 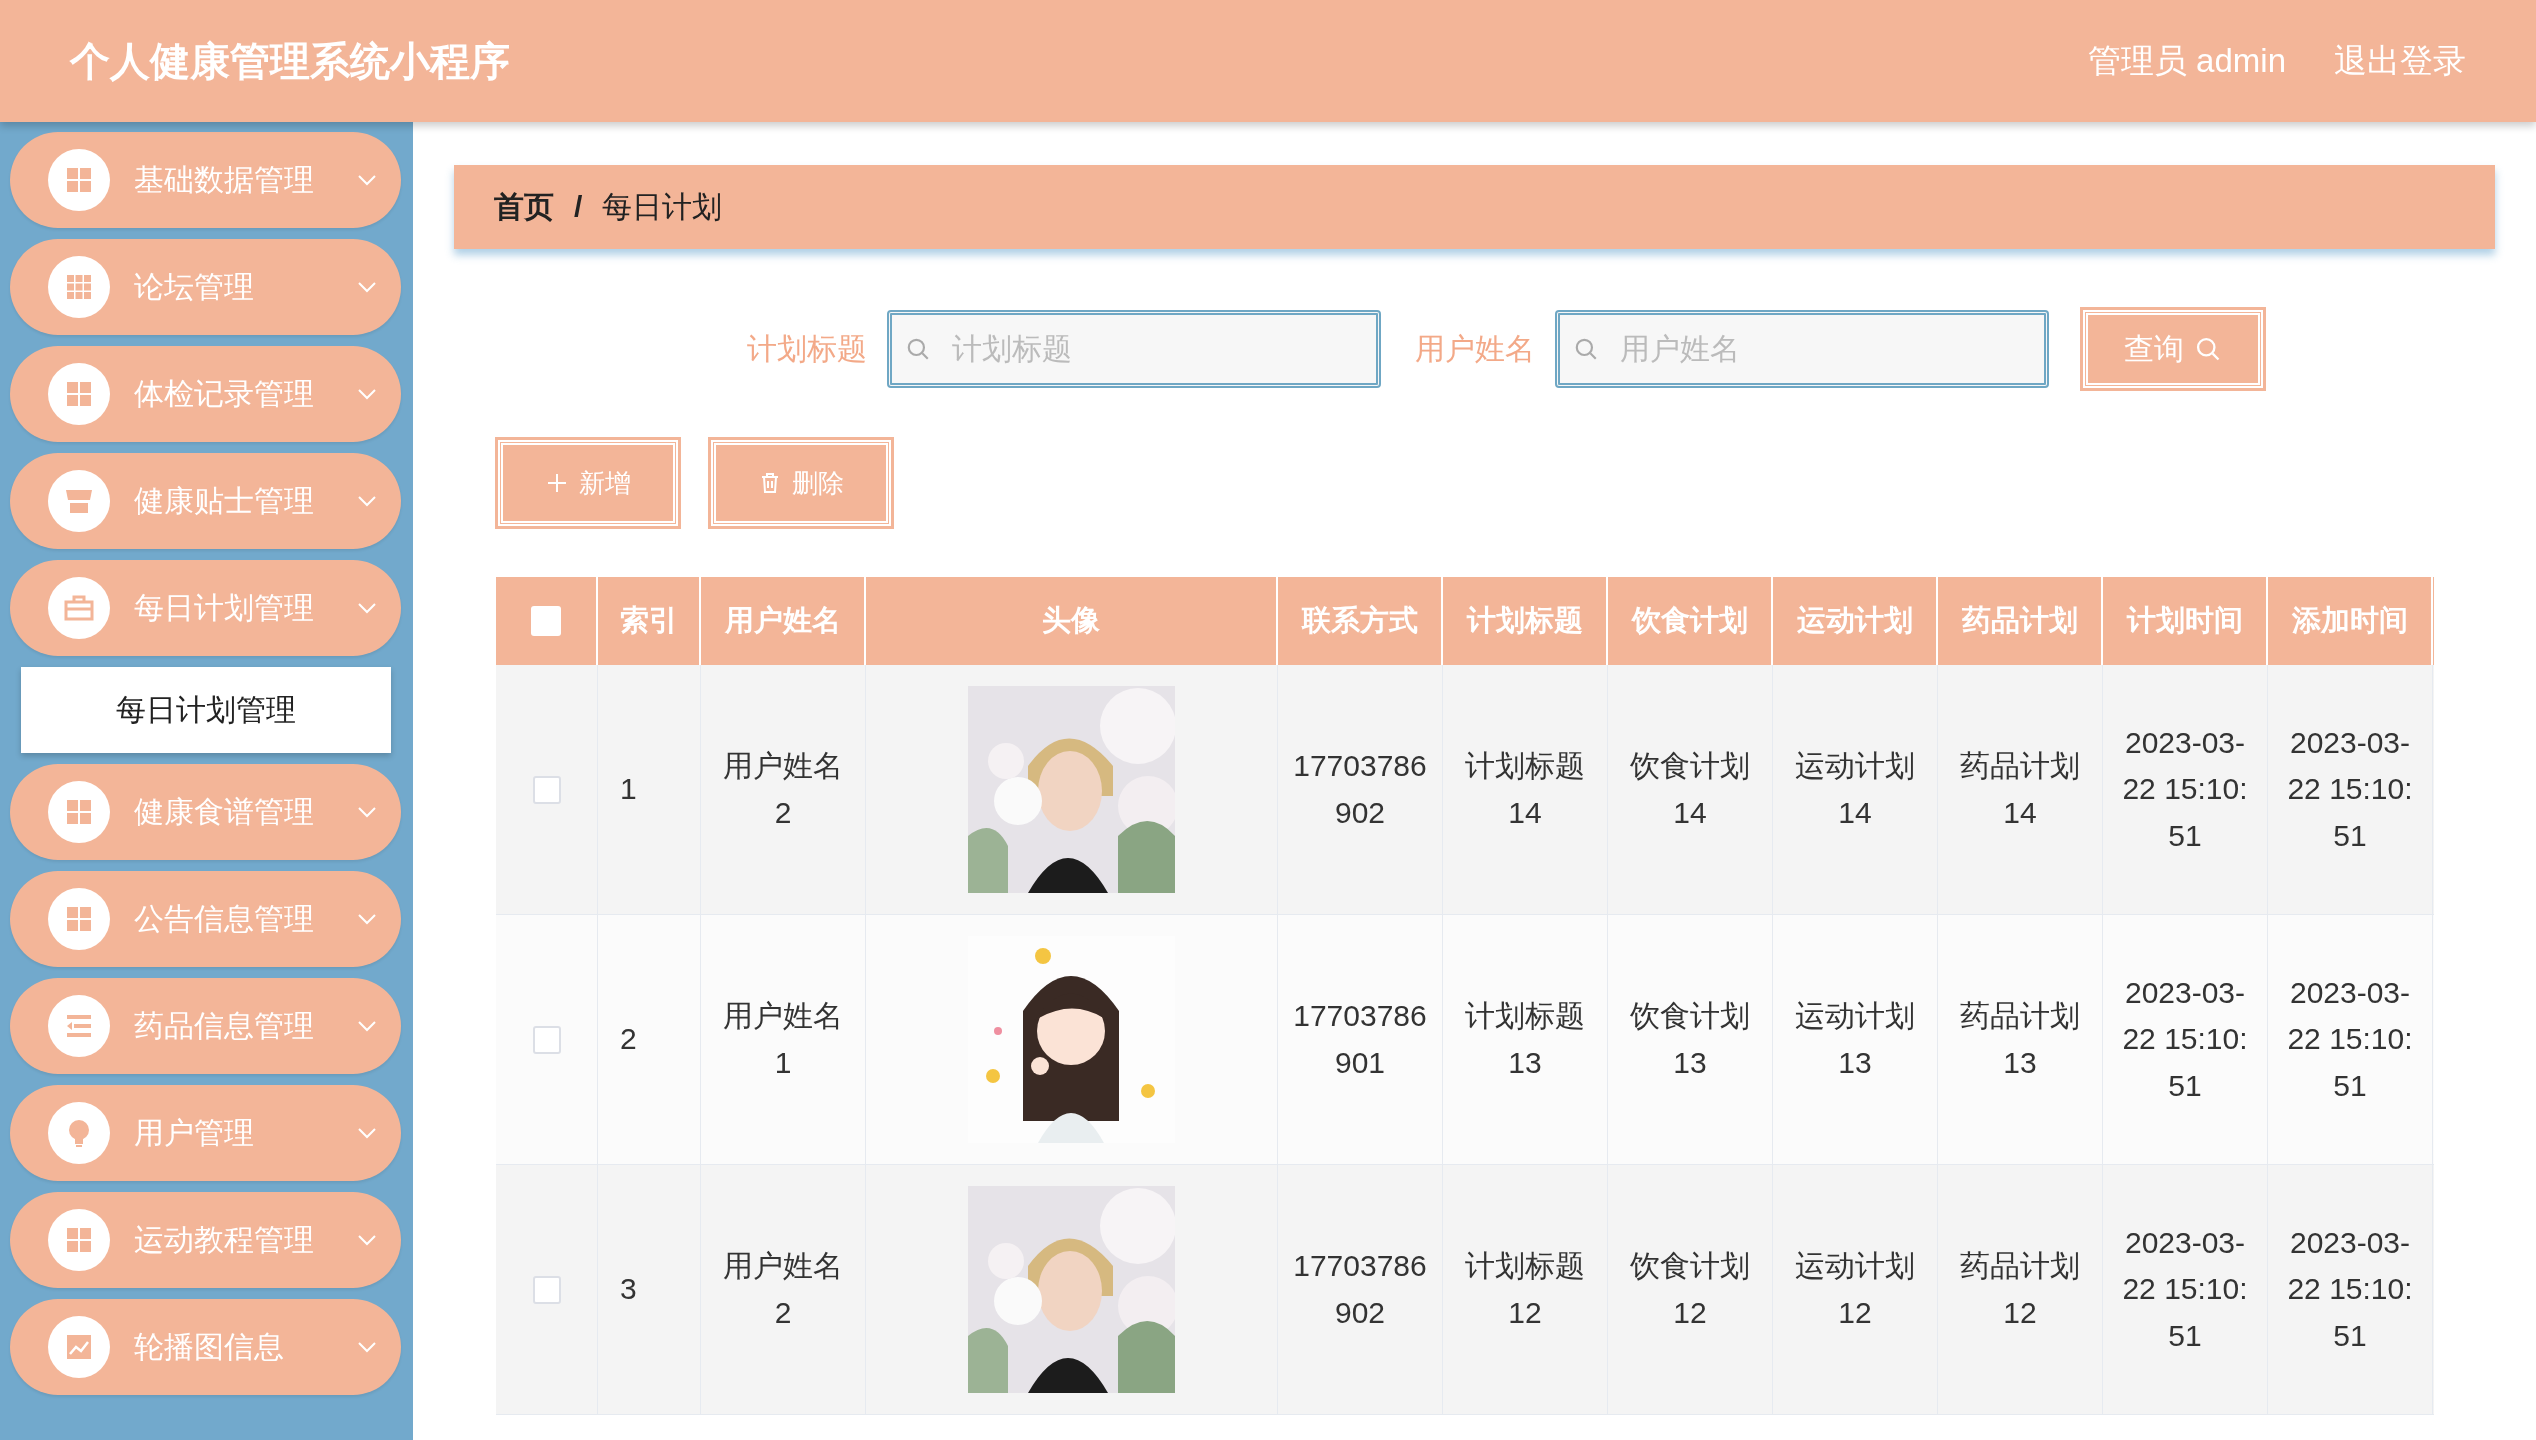 I want to click on table-cell: 计划标题14, so click(x=1525, y=789).